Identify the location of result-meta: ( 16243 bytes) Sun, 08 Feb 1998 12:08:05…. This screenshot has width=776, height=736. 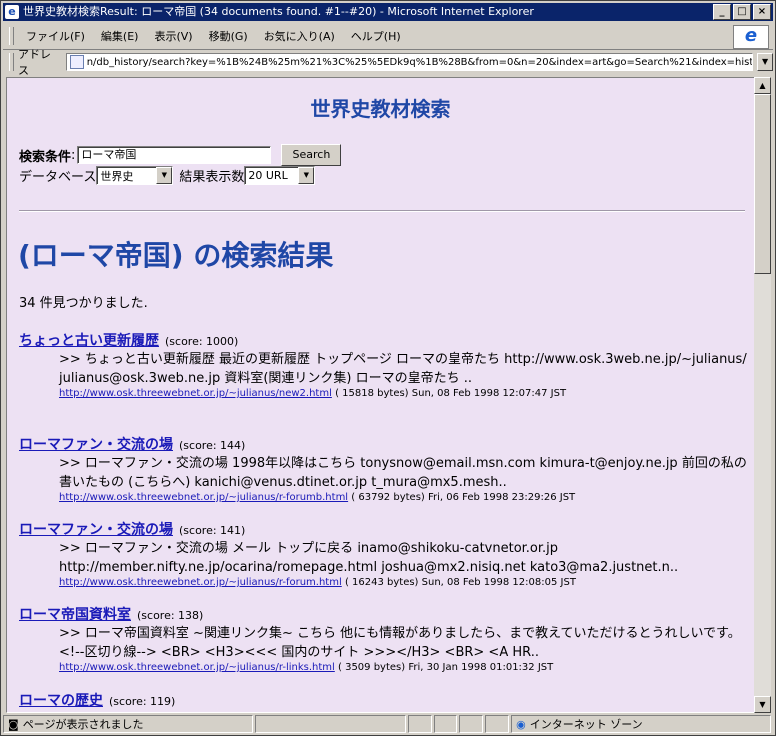
(460, 582).